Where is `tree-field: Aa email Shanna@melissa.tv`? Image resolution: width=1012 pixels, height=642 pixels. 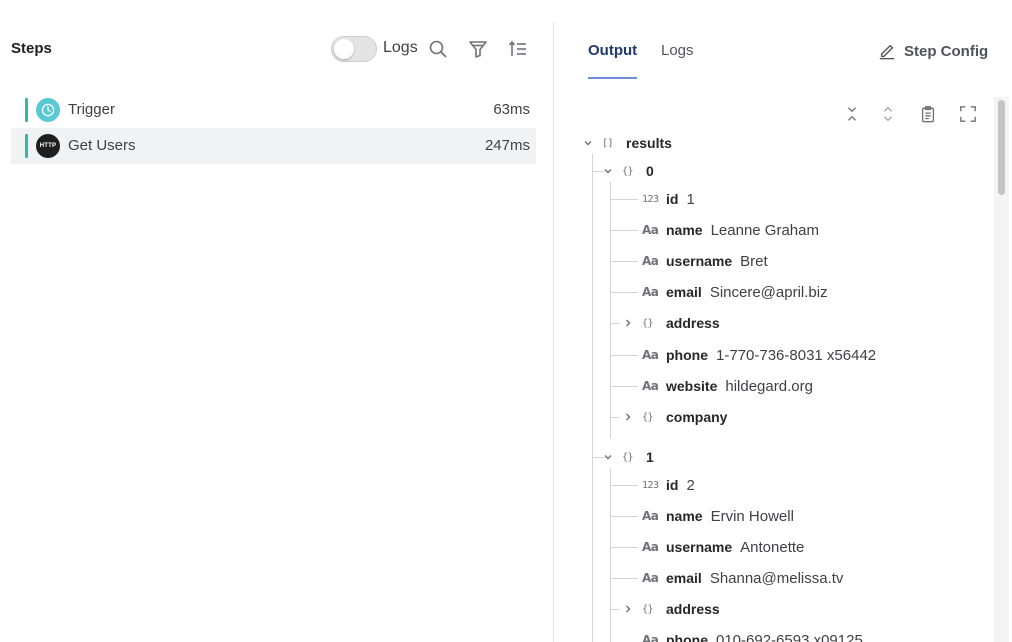 tree-field: Aa email Shanna@melissa.tv is located at coordinates (742, 578).